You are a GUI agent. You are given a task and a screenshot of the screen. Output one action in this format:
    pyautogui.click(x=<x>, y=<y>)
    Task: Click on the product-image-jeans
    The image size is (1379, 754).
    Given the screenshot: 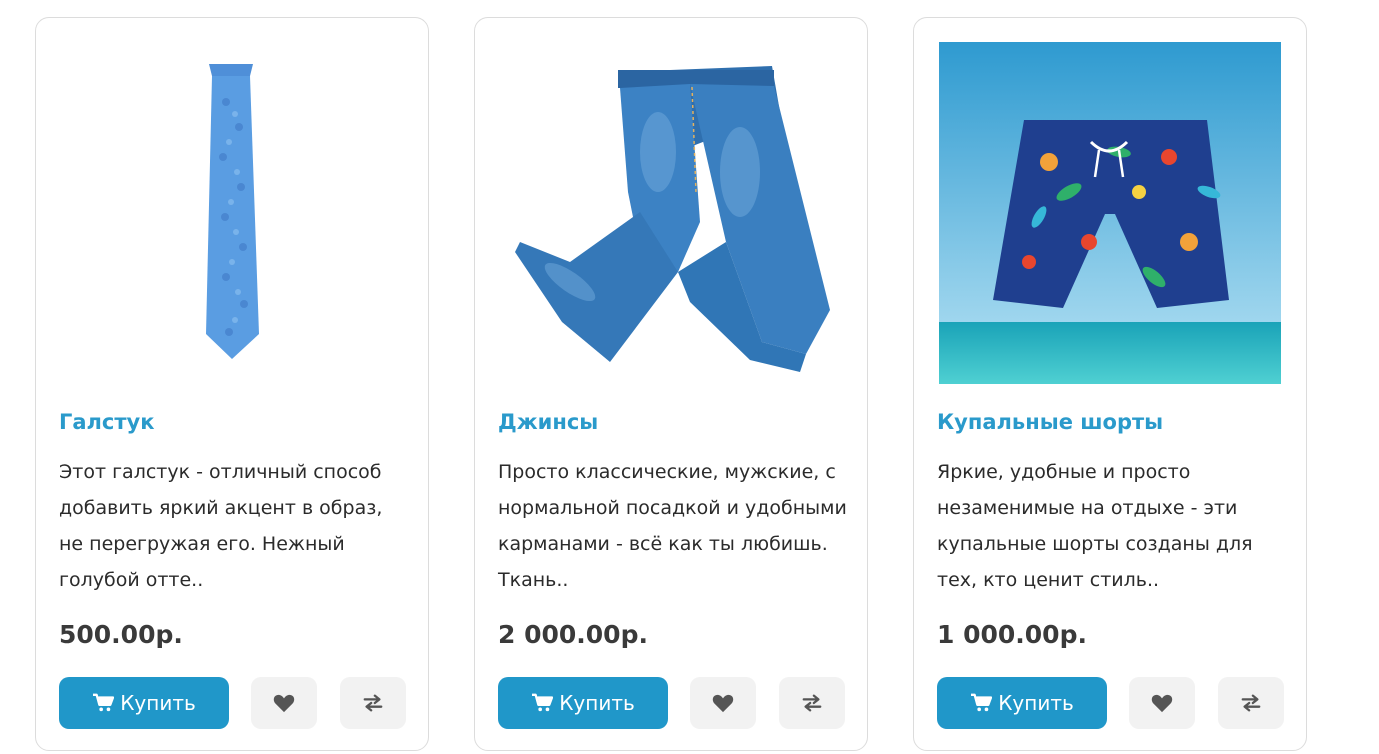 What is the action you would take?
    pyautogui.click(x=671, y=213)
    